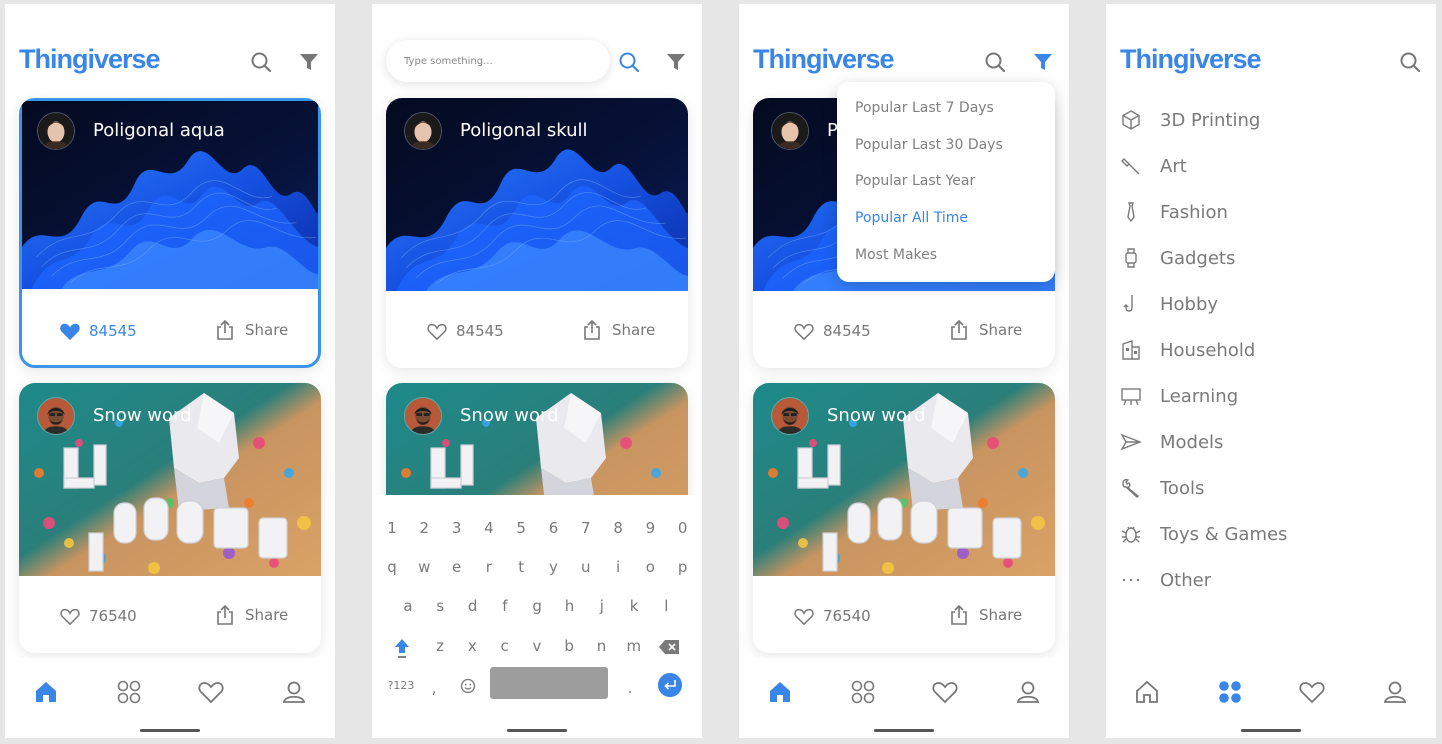  What do you see at coordinates (505, 606) in the screenshot?
I see `key-f: f` at bounding box center [505, 606].